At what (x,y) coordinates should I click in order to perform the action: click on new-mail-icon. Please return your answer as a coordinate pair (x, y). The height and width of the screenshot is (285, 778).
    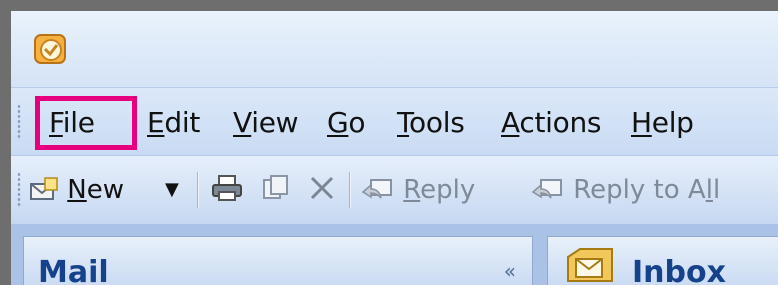
    Looking at the image, I should click on (44, 188).